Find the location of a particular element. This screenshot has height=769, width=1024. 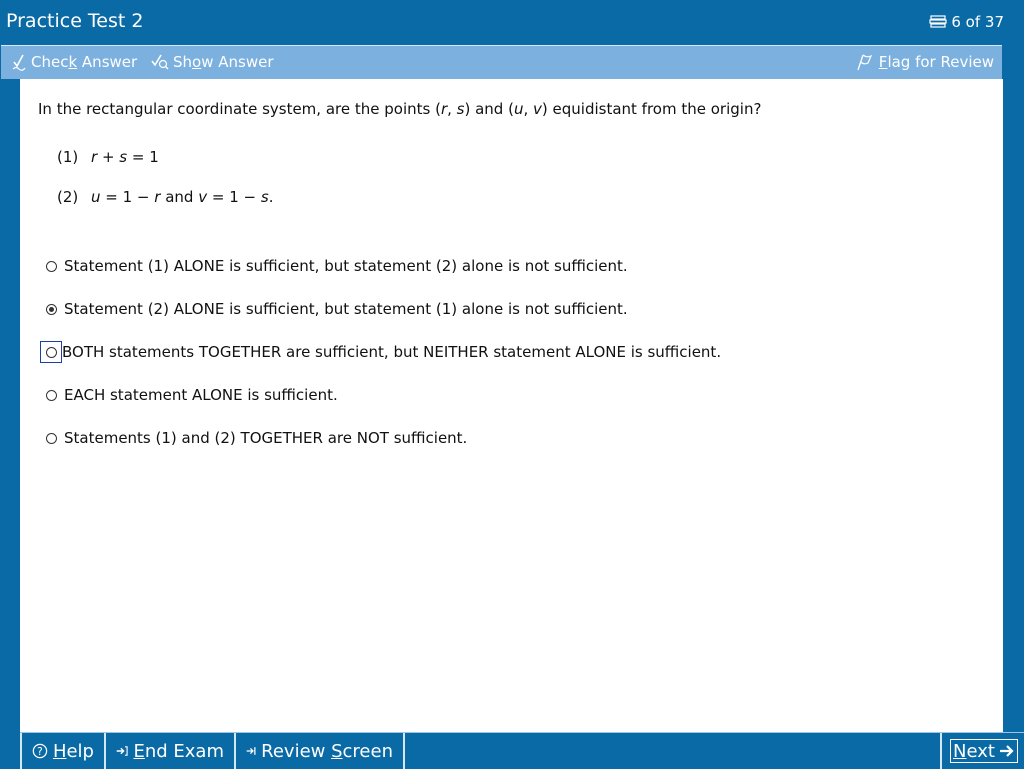

flag-for-review-label: Flag for Review is located at coordinates (936, 62).